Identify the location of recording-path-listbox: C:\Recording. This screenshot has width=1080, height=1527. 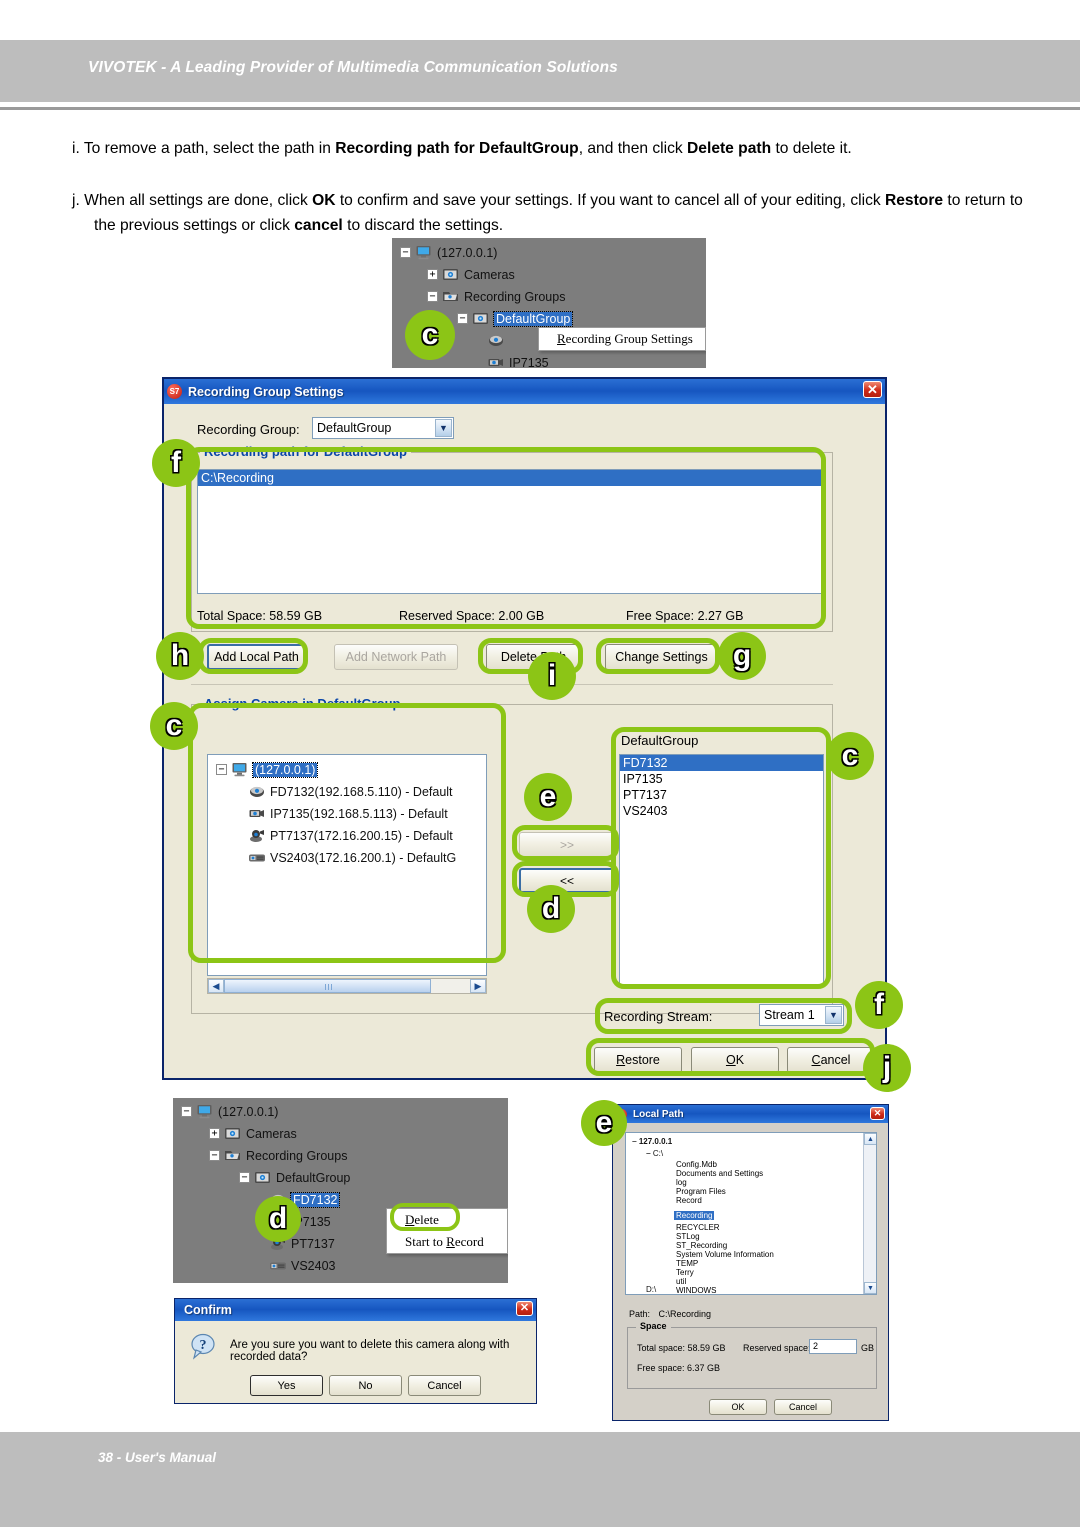
(511, 531).